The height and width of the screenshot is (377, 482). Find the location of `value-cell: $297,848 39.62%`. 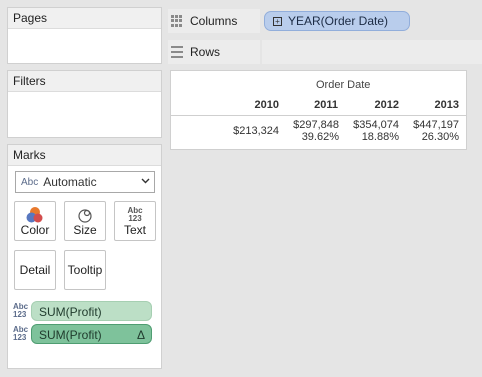

value-cell: $297,848 39.62% is located at coordinates (309, 131).